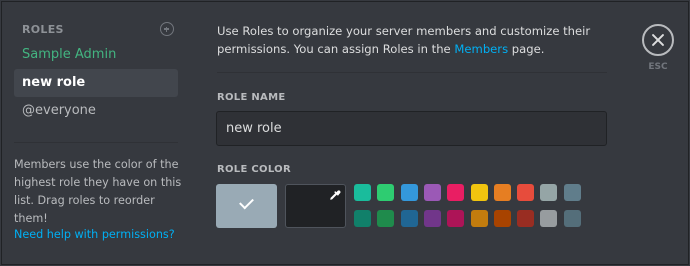  Describe the element at coordinates (412, 72) in the screenshot. I see `content-divider` at that location.